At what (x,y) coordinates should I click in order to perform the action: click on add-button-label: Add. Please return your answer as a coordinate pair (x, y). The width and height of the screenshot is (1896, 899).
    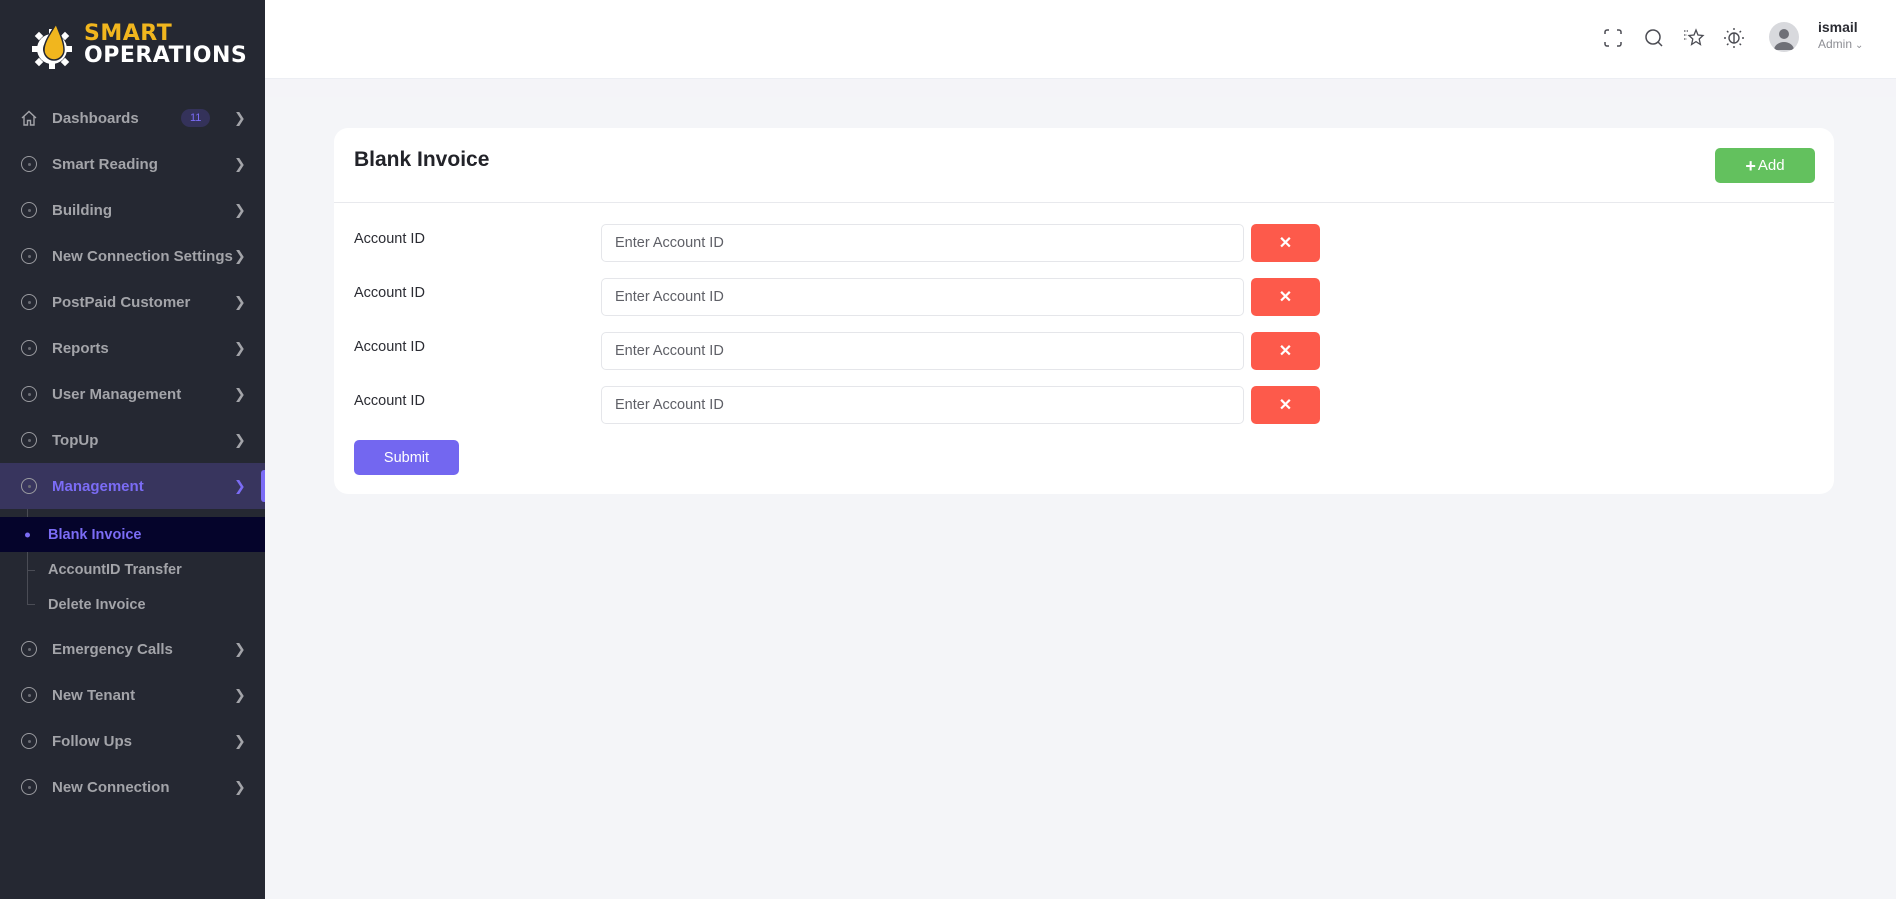
    Looking at the image, I should click on (1771, 165).